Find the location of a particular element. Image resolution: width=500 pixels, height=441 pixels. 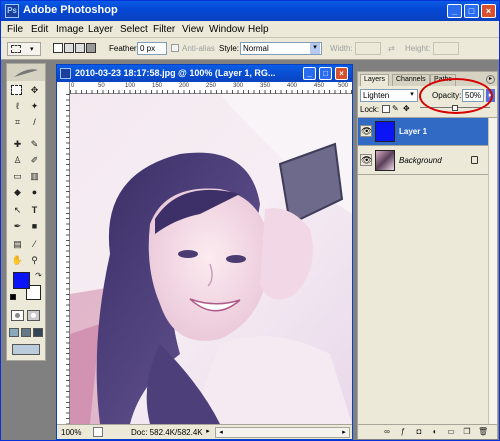

eyedropper-icon: ⁄ is located at coordinates (34, 244).